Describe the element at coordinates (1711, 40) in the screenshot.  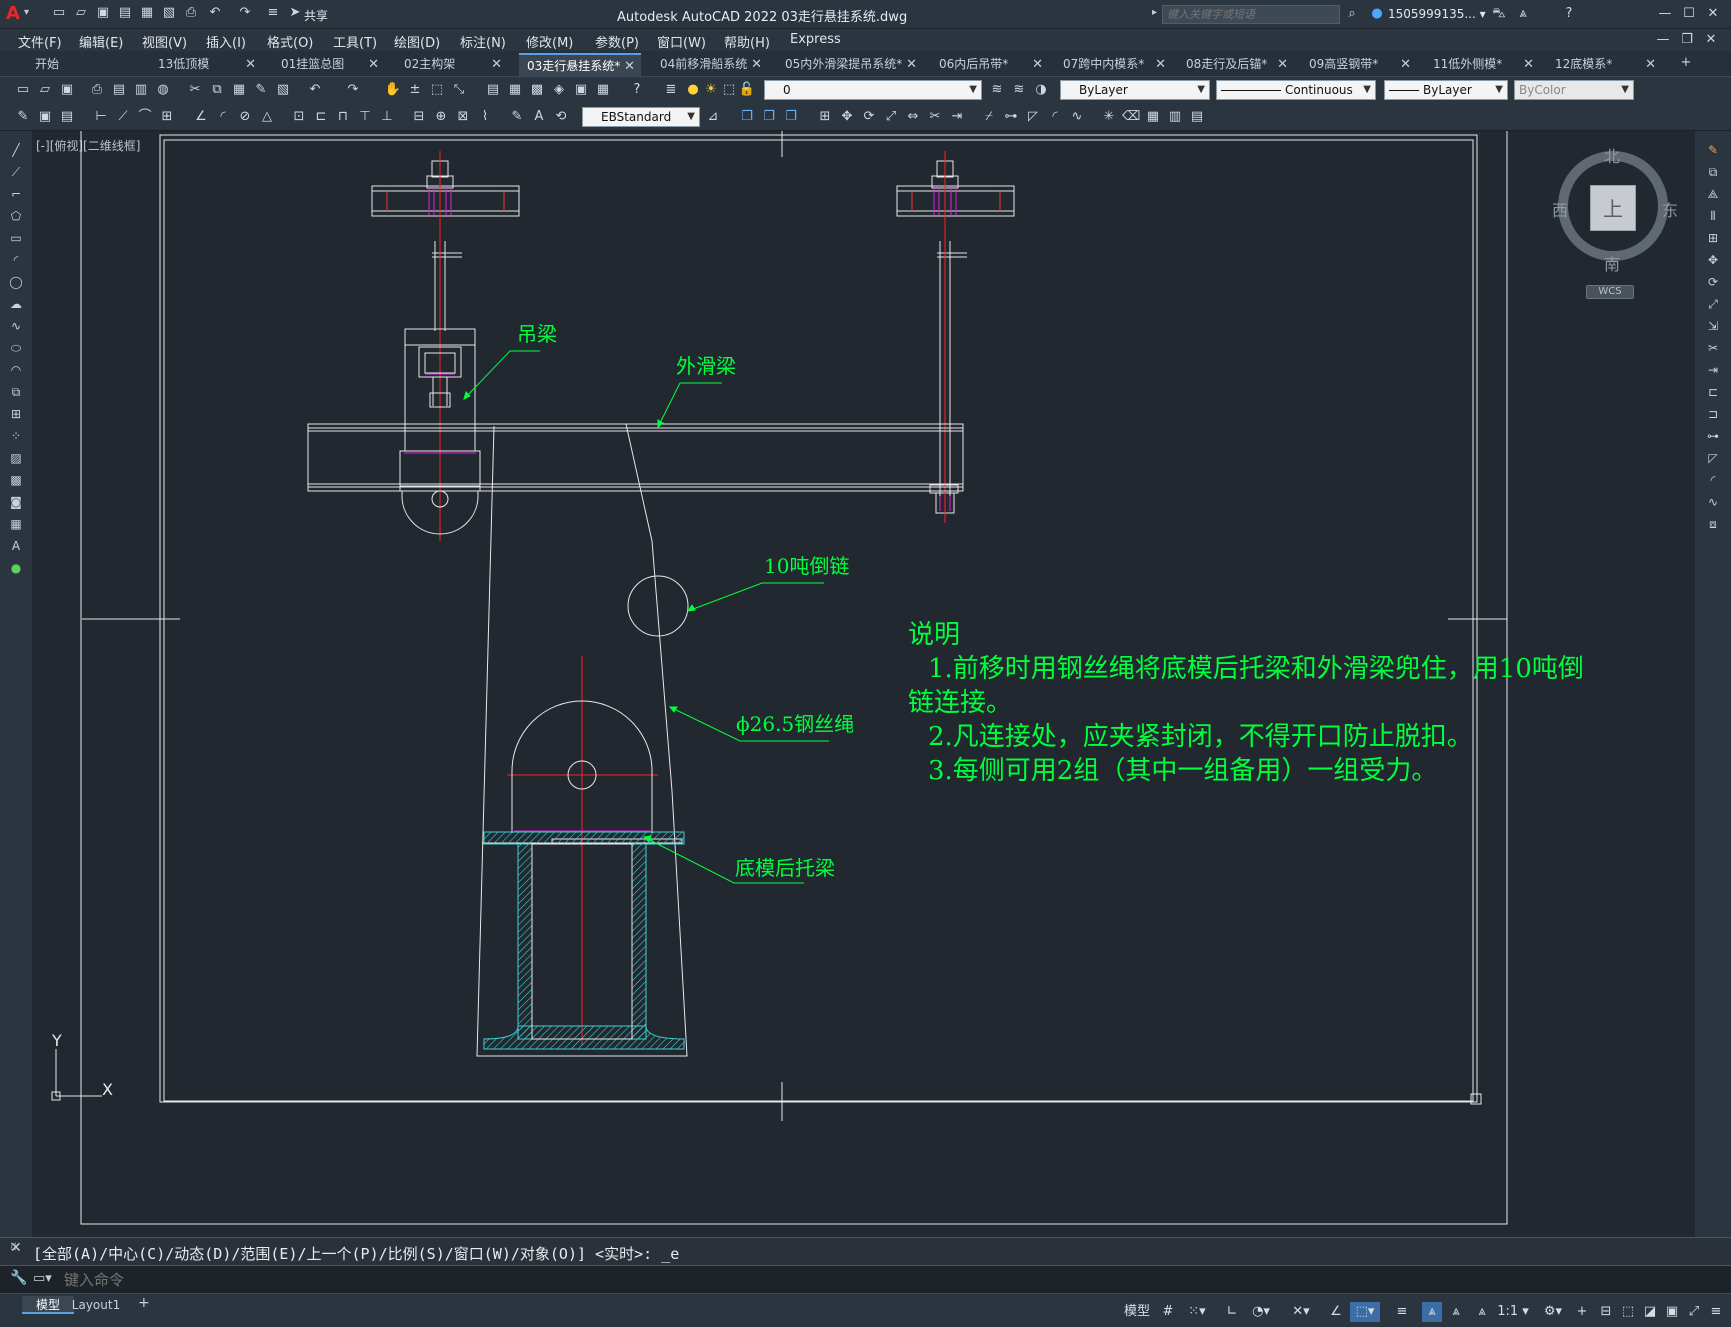
I see `doc-close-icon: ✕` at that location.